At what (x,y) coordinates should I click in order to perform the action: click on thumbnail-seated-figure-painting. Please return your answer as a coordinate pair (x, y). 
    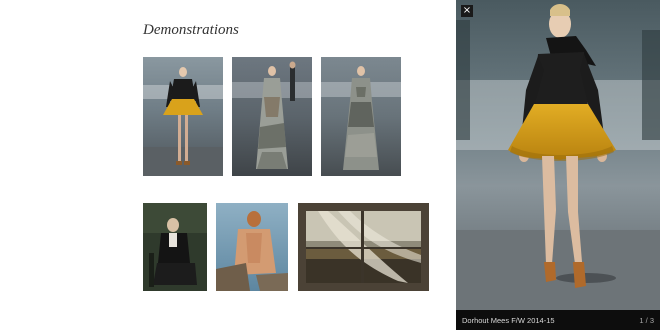
    Looking at the image, I should click on (175, 247).